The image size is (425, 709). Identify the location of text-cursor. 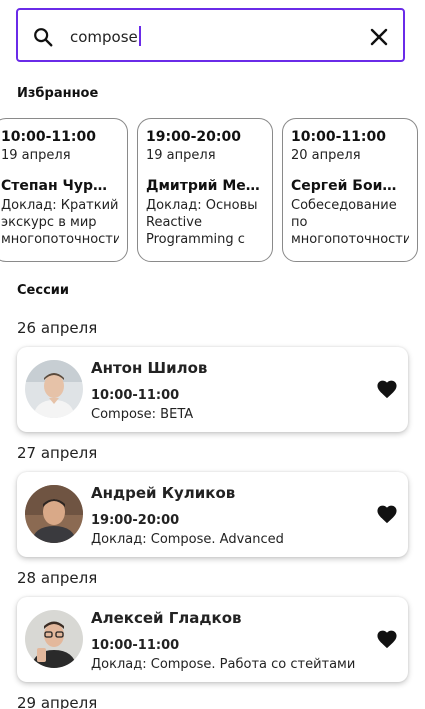
(139, 36).